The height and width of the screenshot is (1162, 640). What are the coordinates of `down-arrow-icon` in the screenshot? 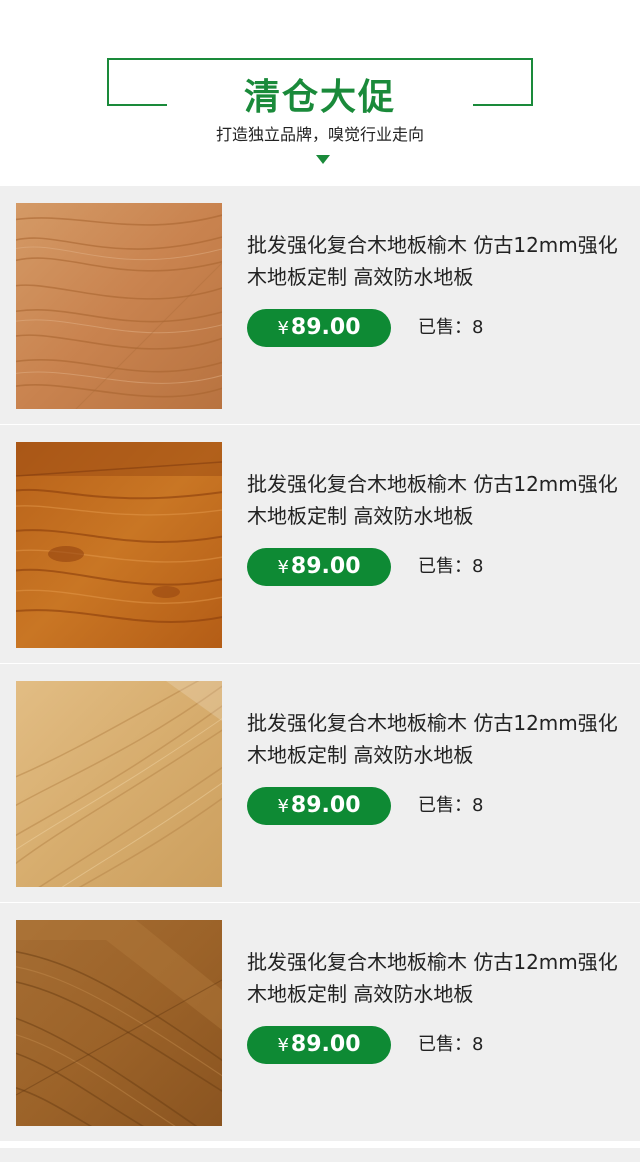 It's located at (323, 159).